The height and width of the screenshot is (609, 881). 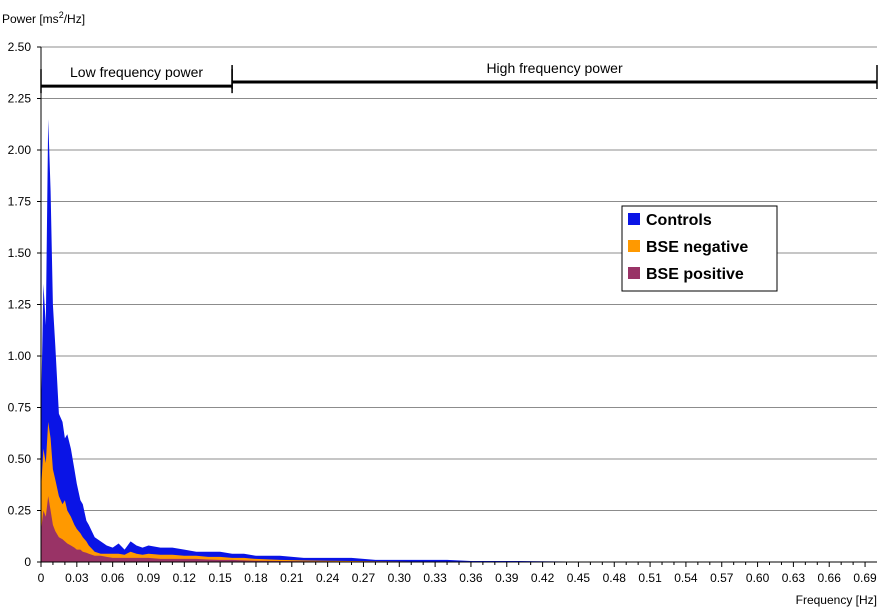 I want to click on x-tick-label: 0.33, so click(x=435, y=578).